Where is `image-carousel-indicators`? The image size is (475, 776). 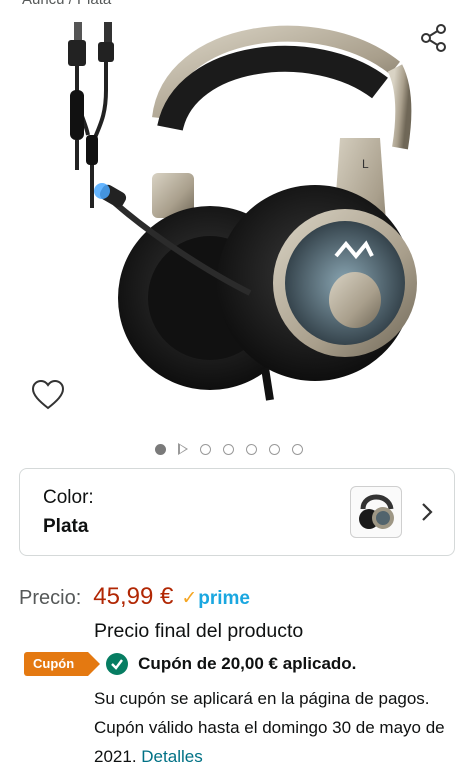
image-carousel-indicators is located at coordinates (229, 449).